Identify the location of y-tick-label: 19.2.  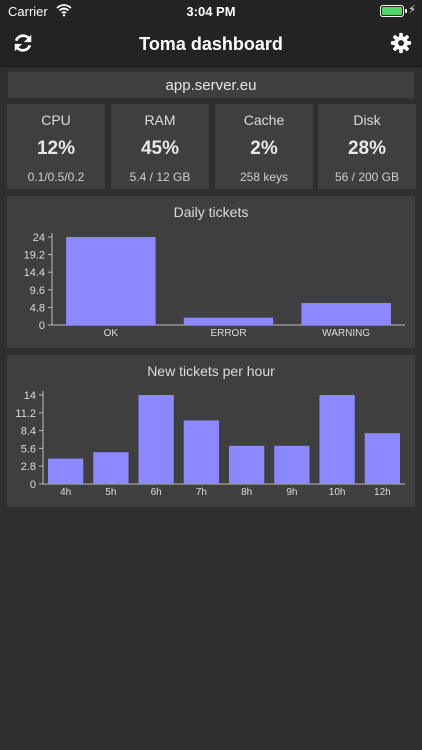
(34, 256).